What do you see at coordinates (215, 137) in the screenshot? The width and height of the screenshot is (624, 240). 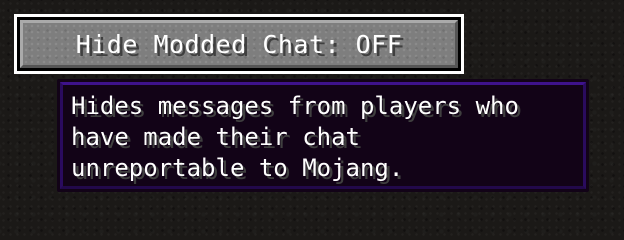 I see `tooltip-line: have made their chat` at bounding box center [215, 137].